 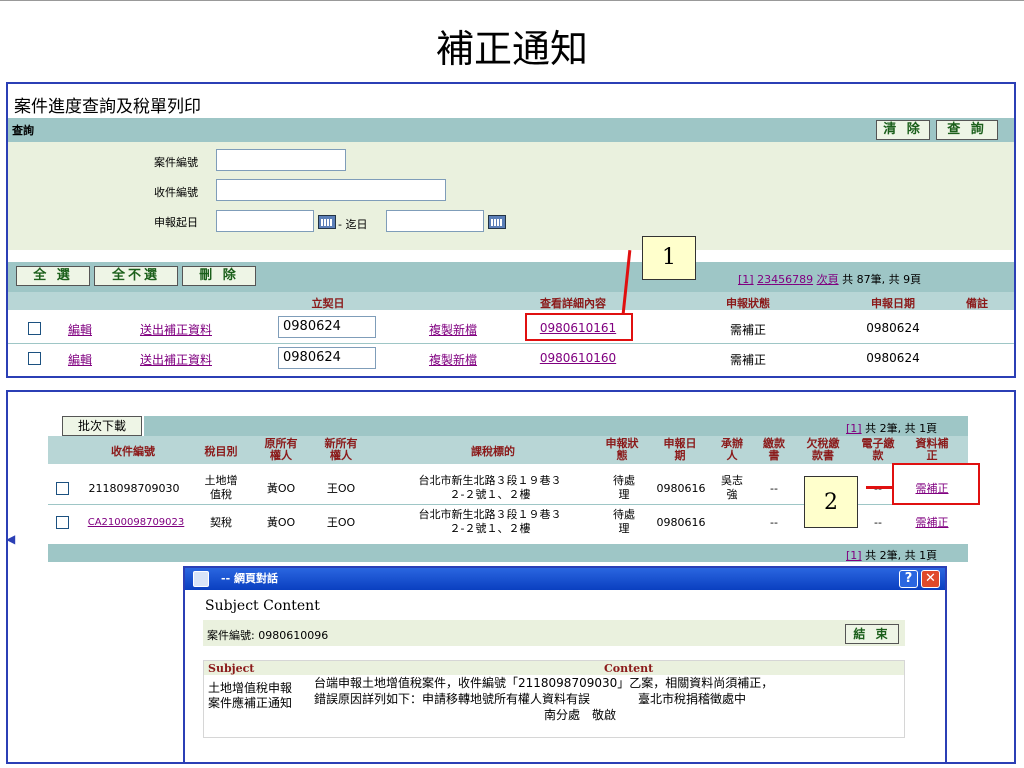 What do you see at coordinates (508, 553) in the screenshot?
I see `list-bottom-bar` at bounding box center [508, 553].